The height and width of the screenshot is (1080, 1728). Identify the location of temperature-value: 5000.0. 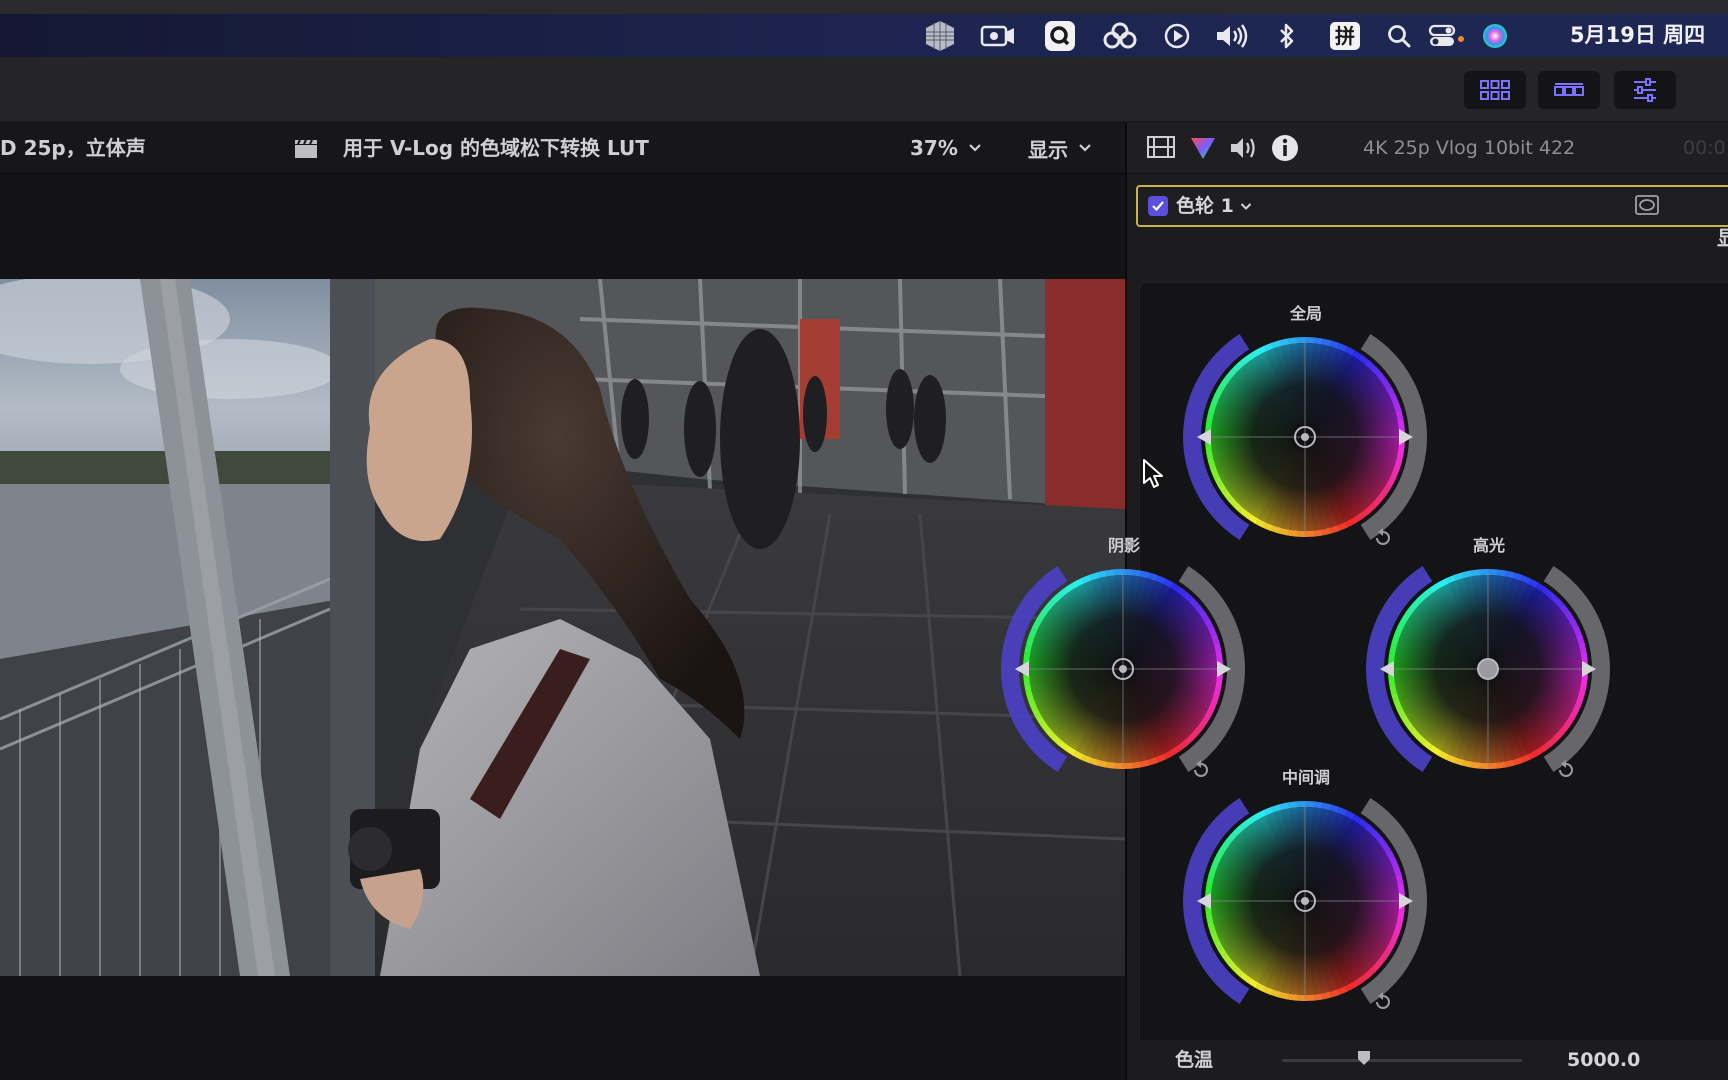
(1603, 1060).